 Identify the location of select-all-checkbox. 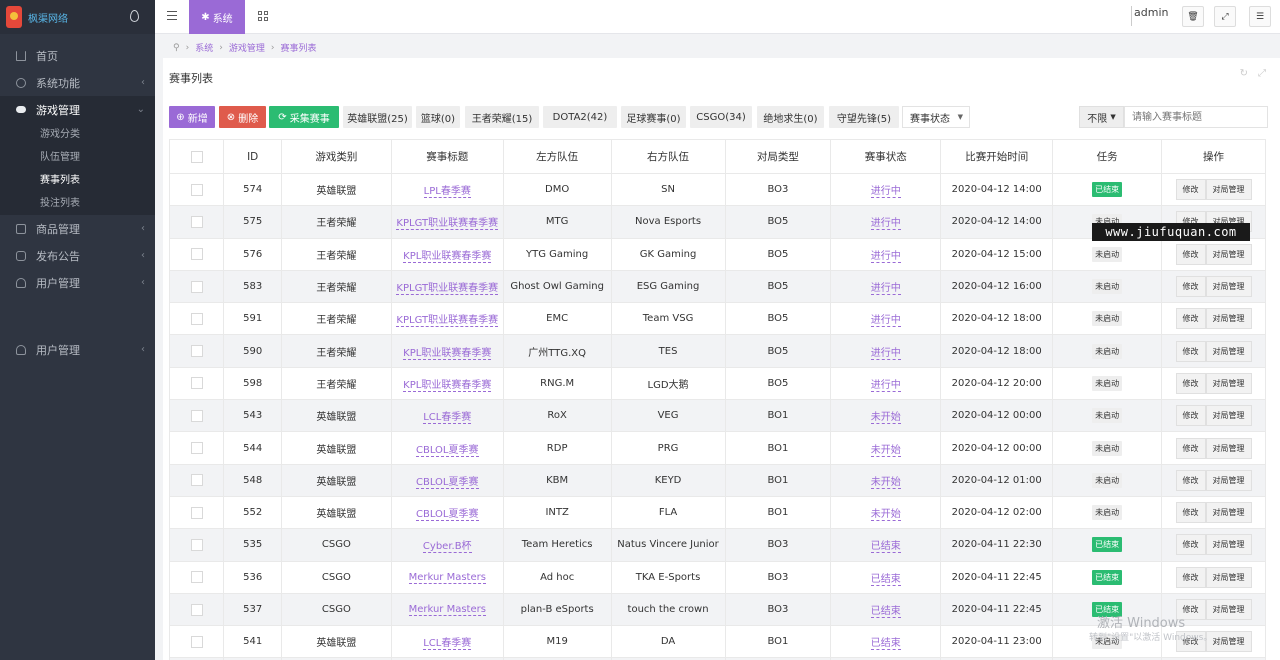
(196, 156).